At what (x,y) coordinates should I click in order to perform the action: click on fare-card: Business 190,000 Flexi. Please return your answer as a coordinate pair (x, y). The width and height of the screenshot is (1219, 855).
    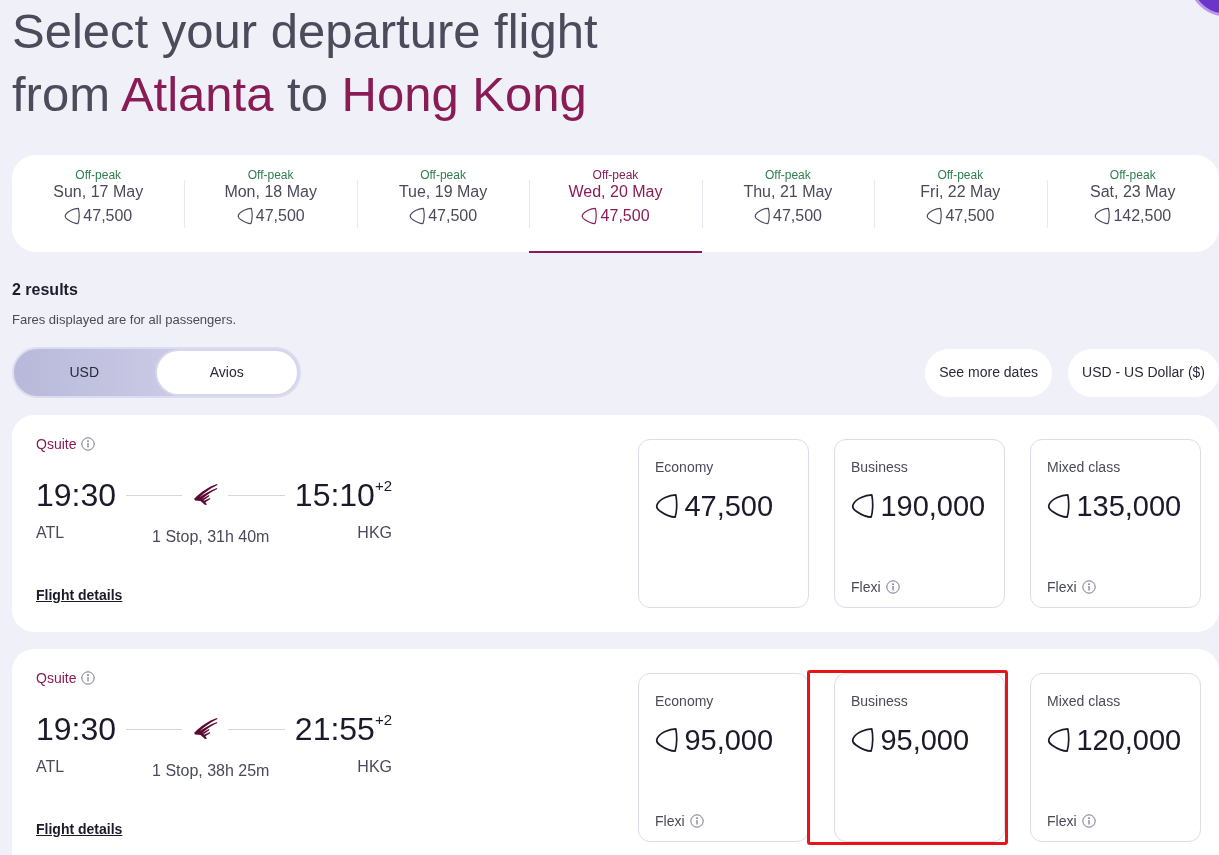
    Looking at the image, I should click on (919, 523).